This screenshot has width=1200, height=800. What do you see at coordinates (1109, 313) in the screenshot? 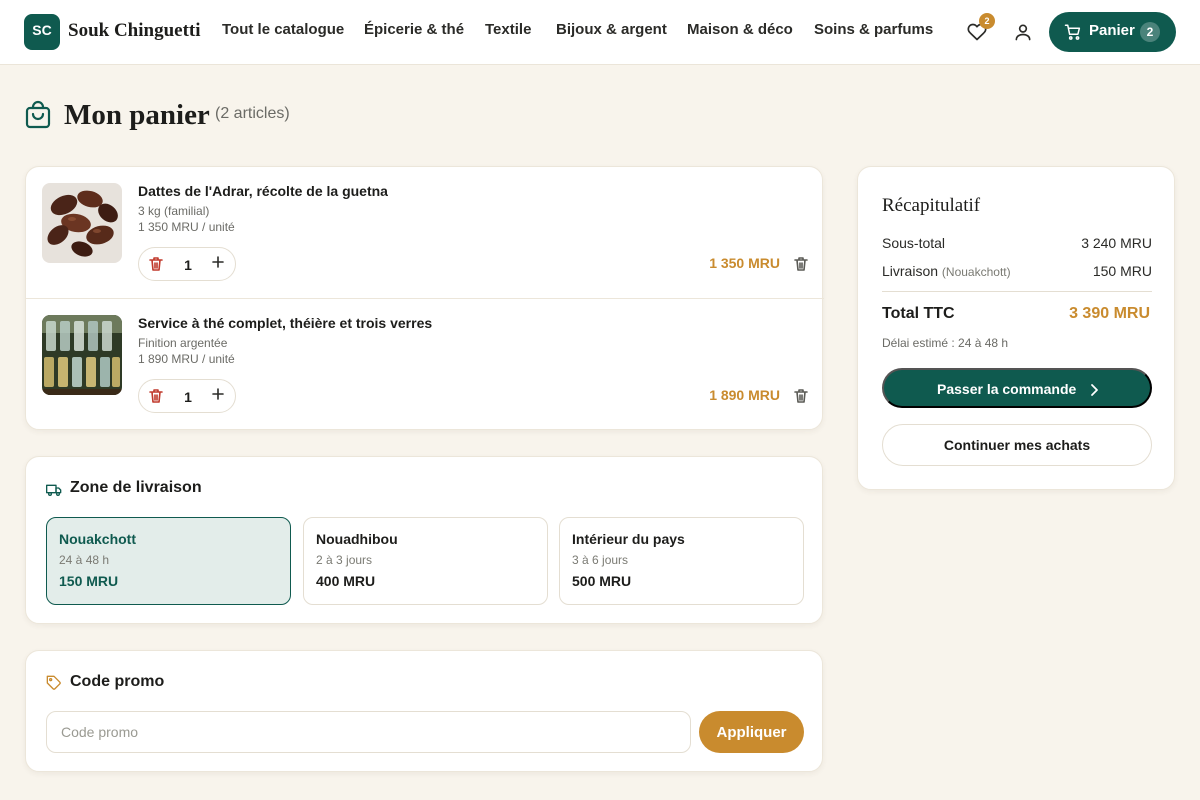
I see `total-value: 3 390 MRU` at bounding box center [1109, 313].